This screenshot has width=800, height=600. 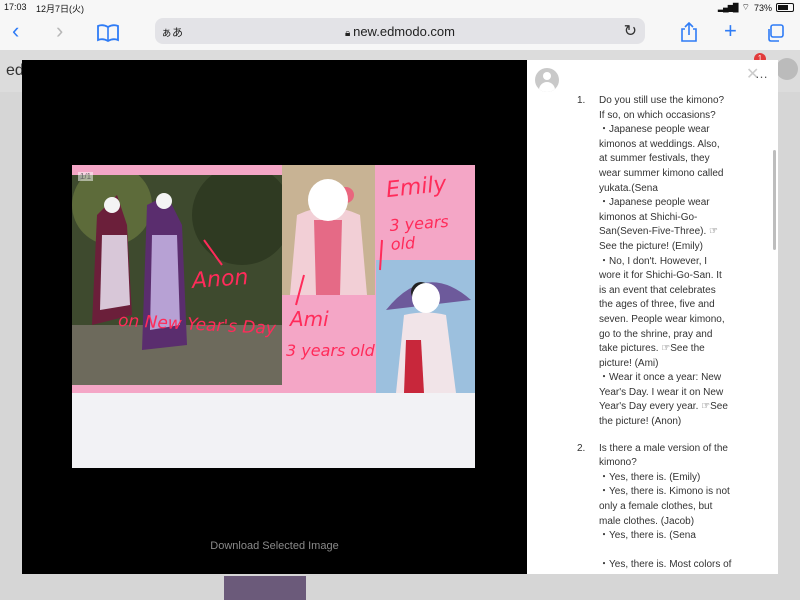 I want to click on wifi-icon: ⌔, so click(x=745, y=7).